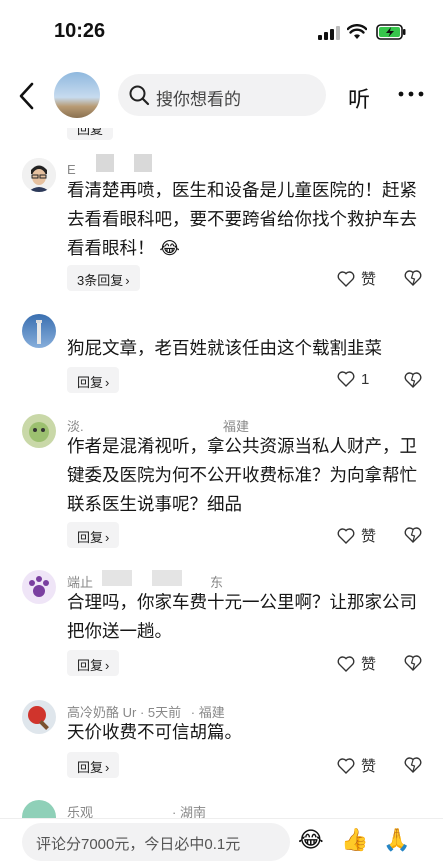  Describe the element at coordinates (90, 134) in the screenshot. I see `reply-button: 回复` at that location.